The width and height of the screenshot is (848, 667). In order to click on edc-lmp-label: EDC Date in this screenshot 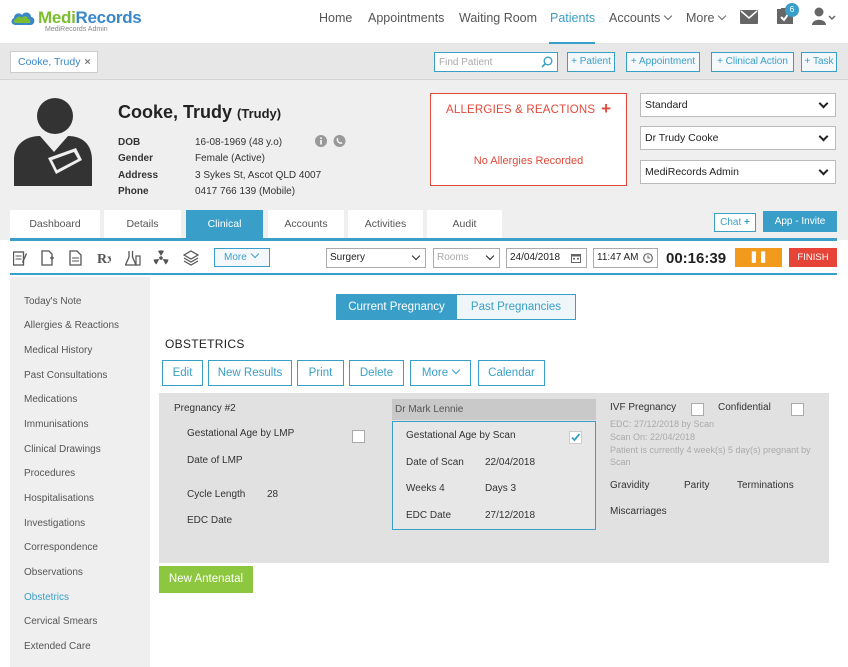, I will do `click(210, 520)`.